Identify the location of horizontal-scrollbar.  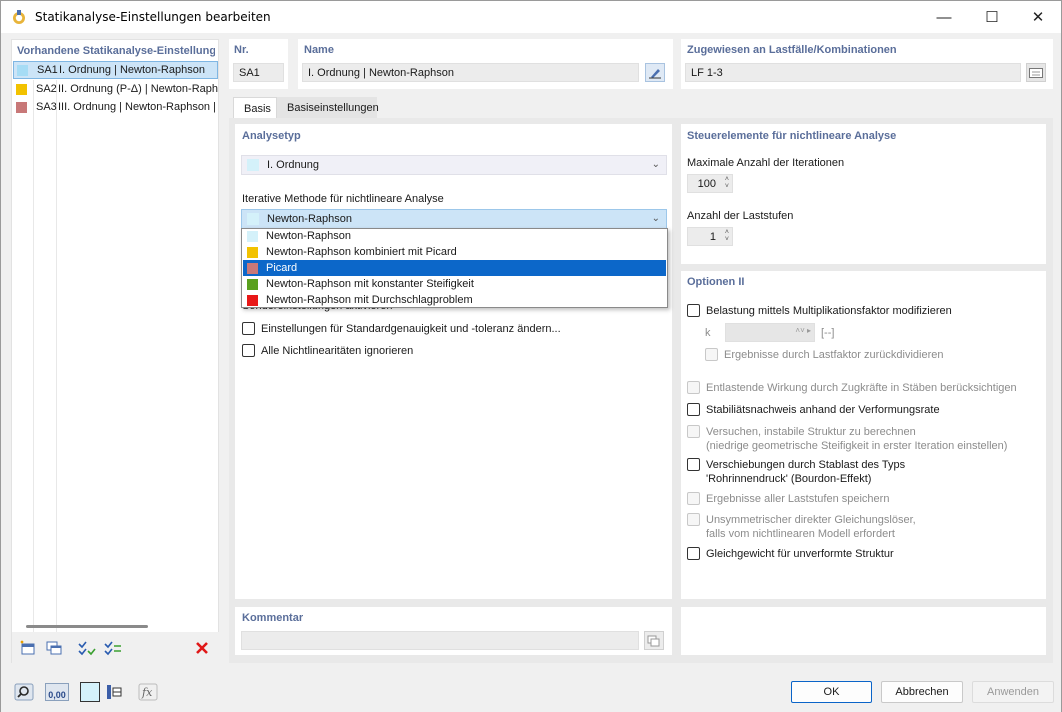
(87, 626).